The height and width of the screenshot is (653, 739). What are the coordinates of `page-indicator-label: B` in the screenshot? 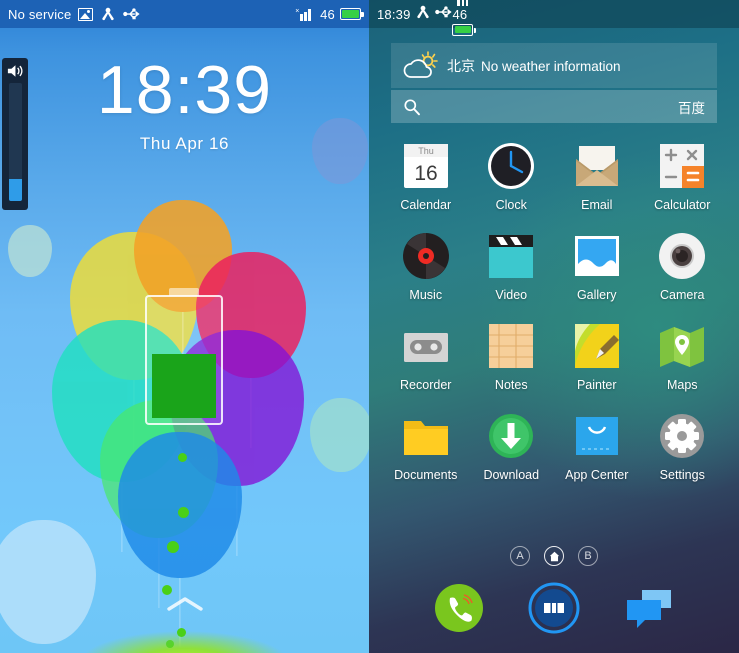 It's located at (588, 556).